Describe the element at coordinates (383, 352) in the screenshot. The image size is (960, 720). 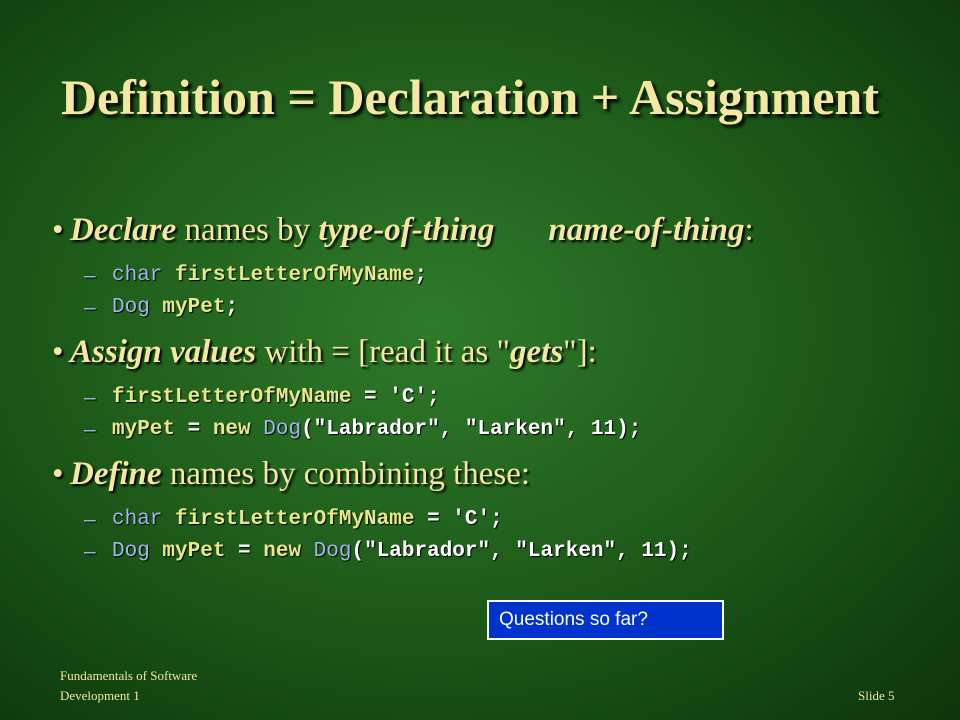
I see `bullet-text: with = [read it as "` at that location.